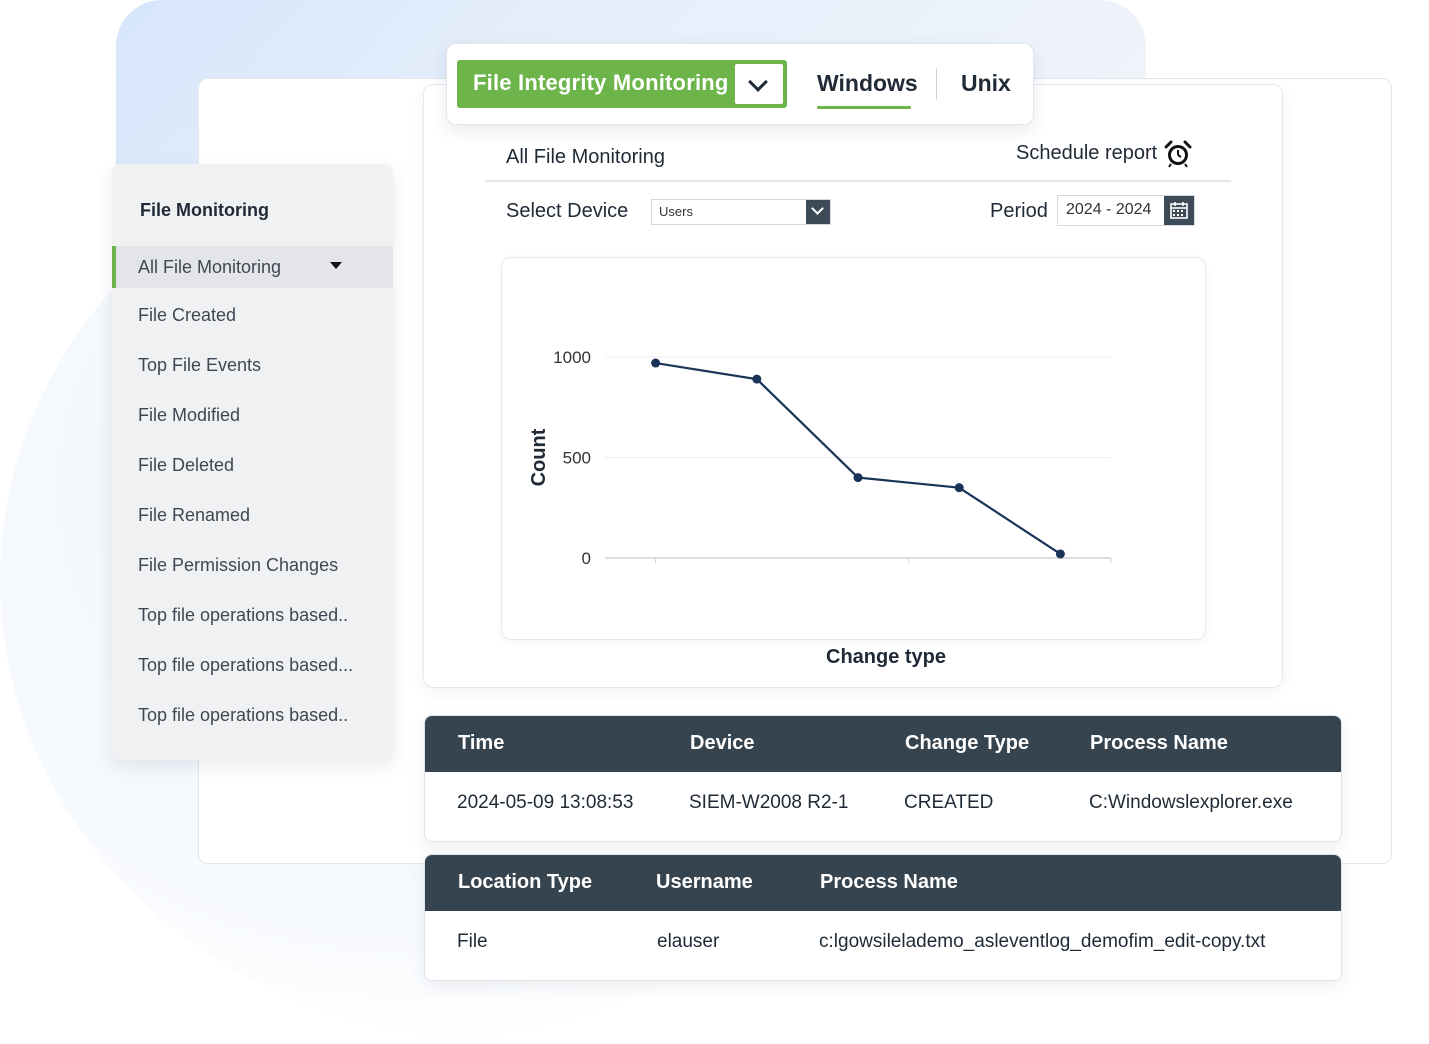 This screenshot has height=1044, width=1429. I want to click on column-header-time: Time, so click(481, 743).